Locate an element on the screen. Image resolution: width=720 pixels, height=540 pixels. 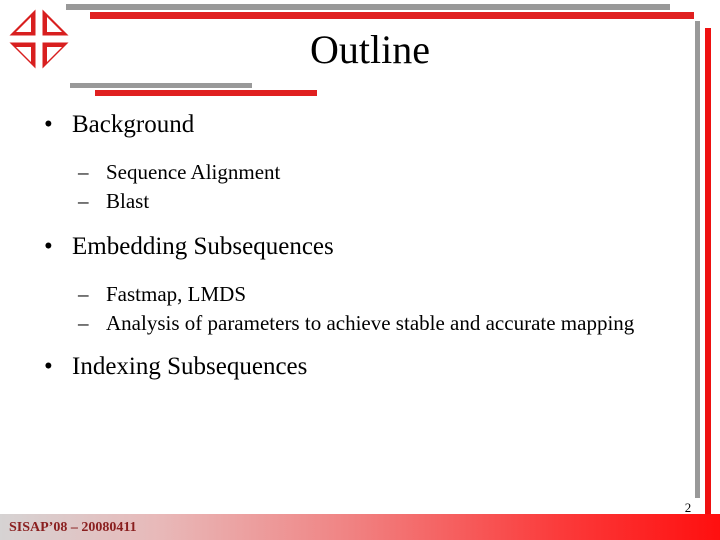
outline-subitem-label: Sequence Alignment is located at coordinates (193, 172).